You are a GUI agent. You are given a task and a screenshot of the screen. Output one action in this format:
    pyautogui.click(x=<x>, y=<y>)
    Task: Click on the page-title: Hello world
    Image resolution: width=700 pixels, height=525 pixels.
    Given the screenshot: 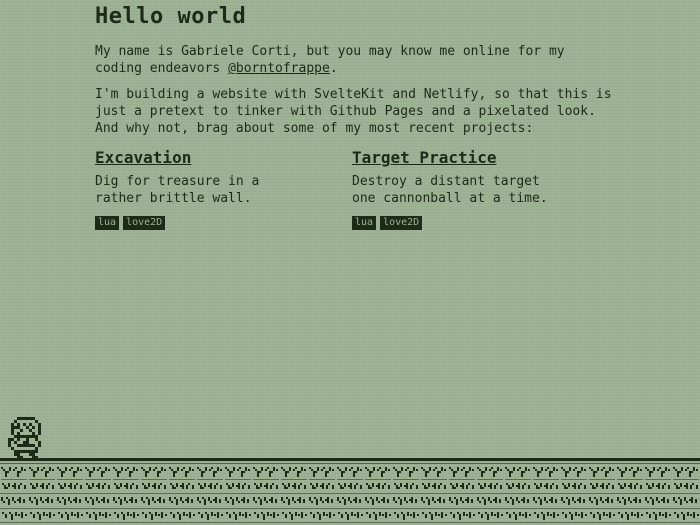 What is the action you would take?
    pyautogui.click(x=171, y=16)
    